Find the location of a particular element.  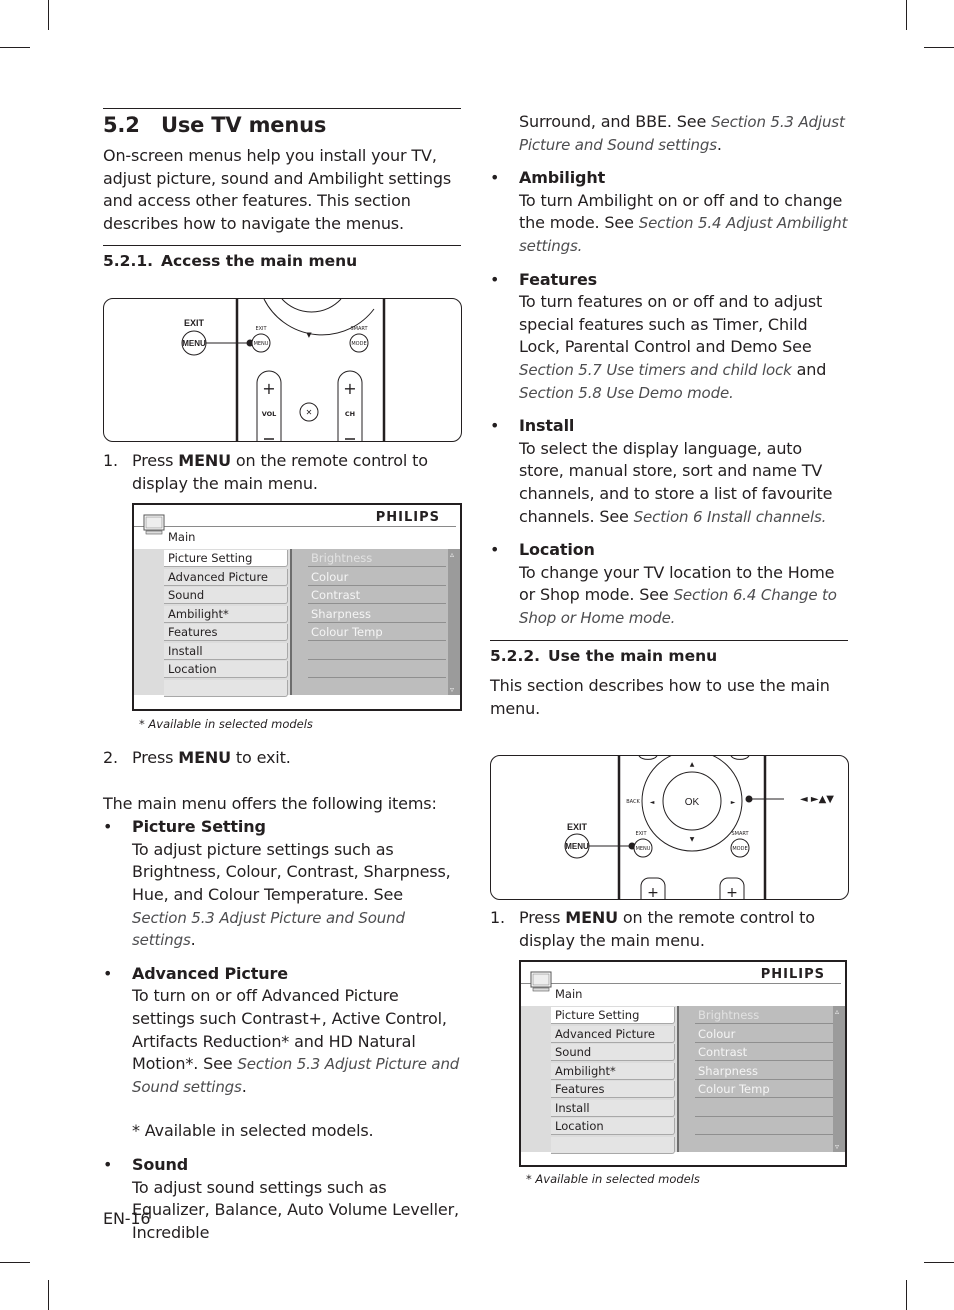

subsection-heading: 5.2.1. Access the main menu is located at coordinates (282, 261).